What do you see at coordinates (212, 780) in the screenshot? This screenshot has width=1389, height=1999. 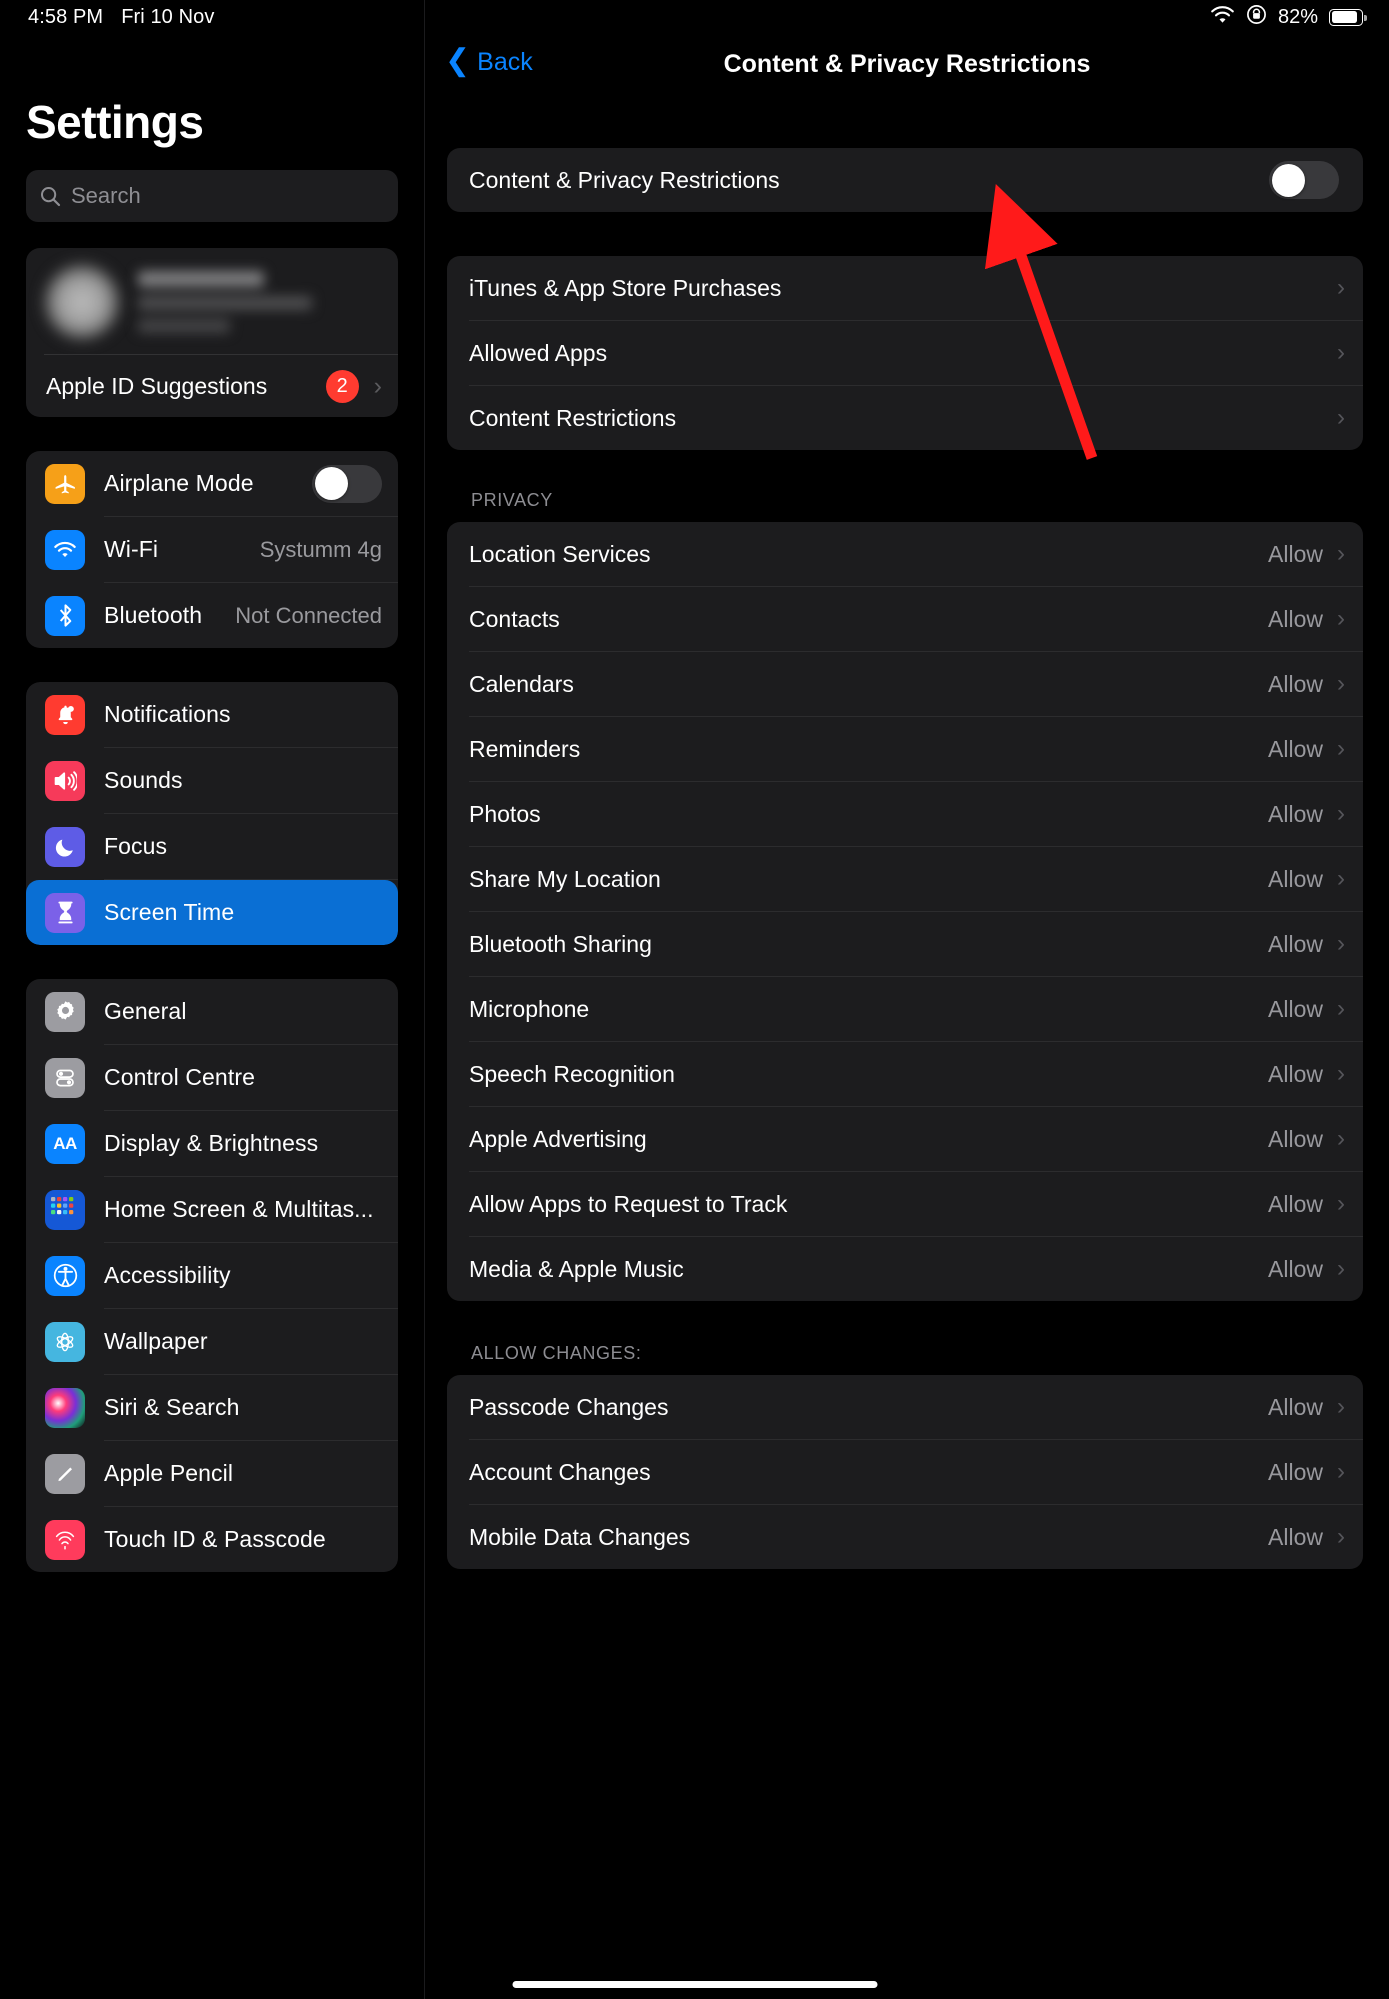 I see `sidebar-item-sounds: Sounds` at bounding box center [212, 780].